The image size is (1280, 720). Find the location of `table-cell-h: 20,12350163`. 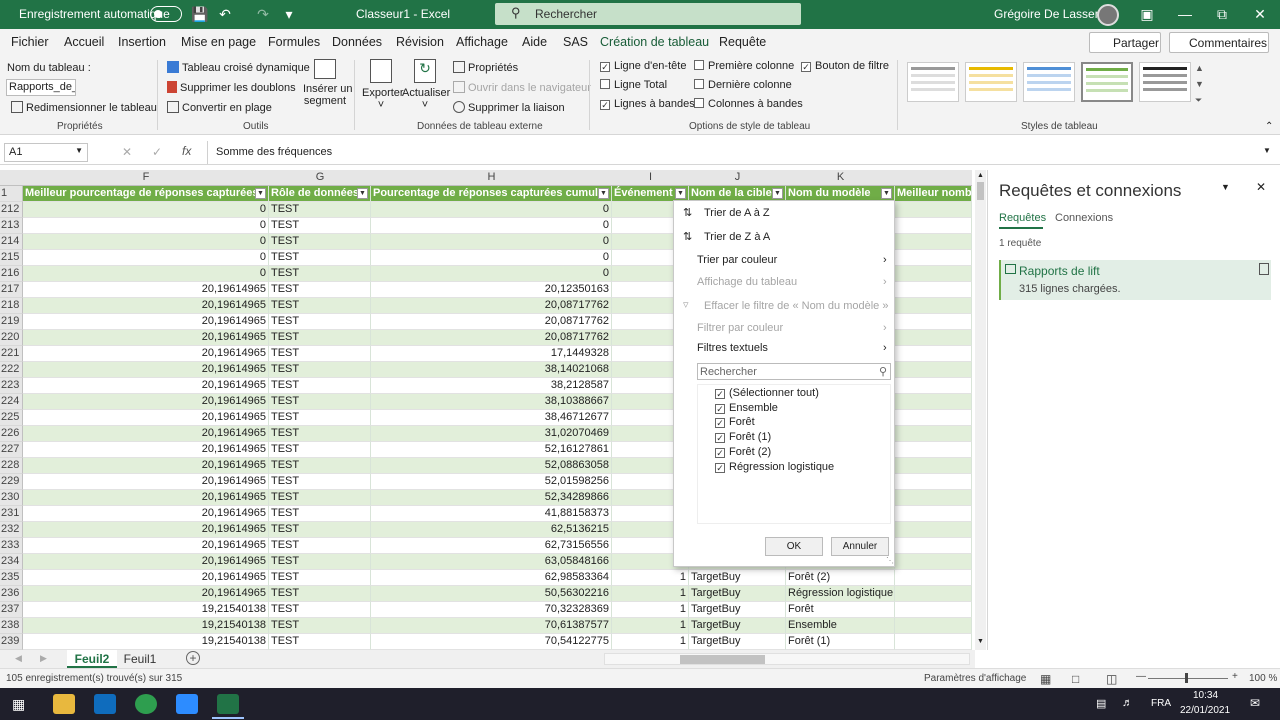

table-cell-h: 20,12350163 is located at coordinates (491, 290).